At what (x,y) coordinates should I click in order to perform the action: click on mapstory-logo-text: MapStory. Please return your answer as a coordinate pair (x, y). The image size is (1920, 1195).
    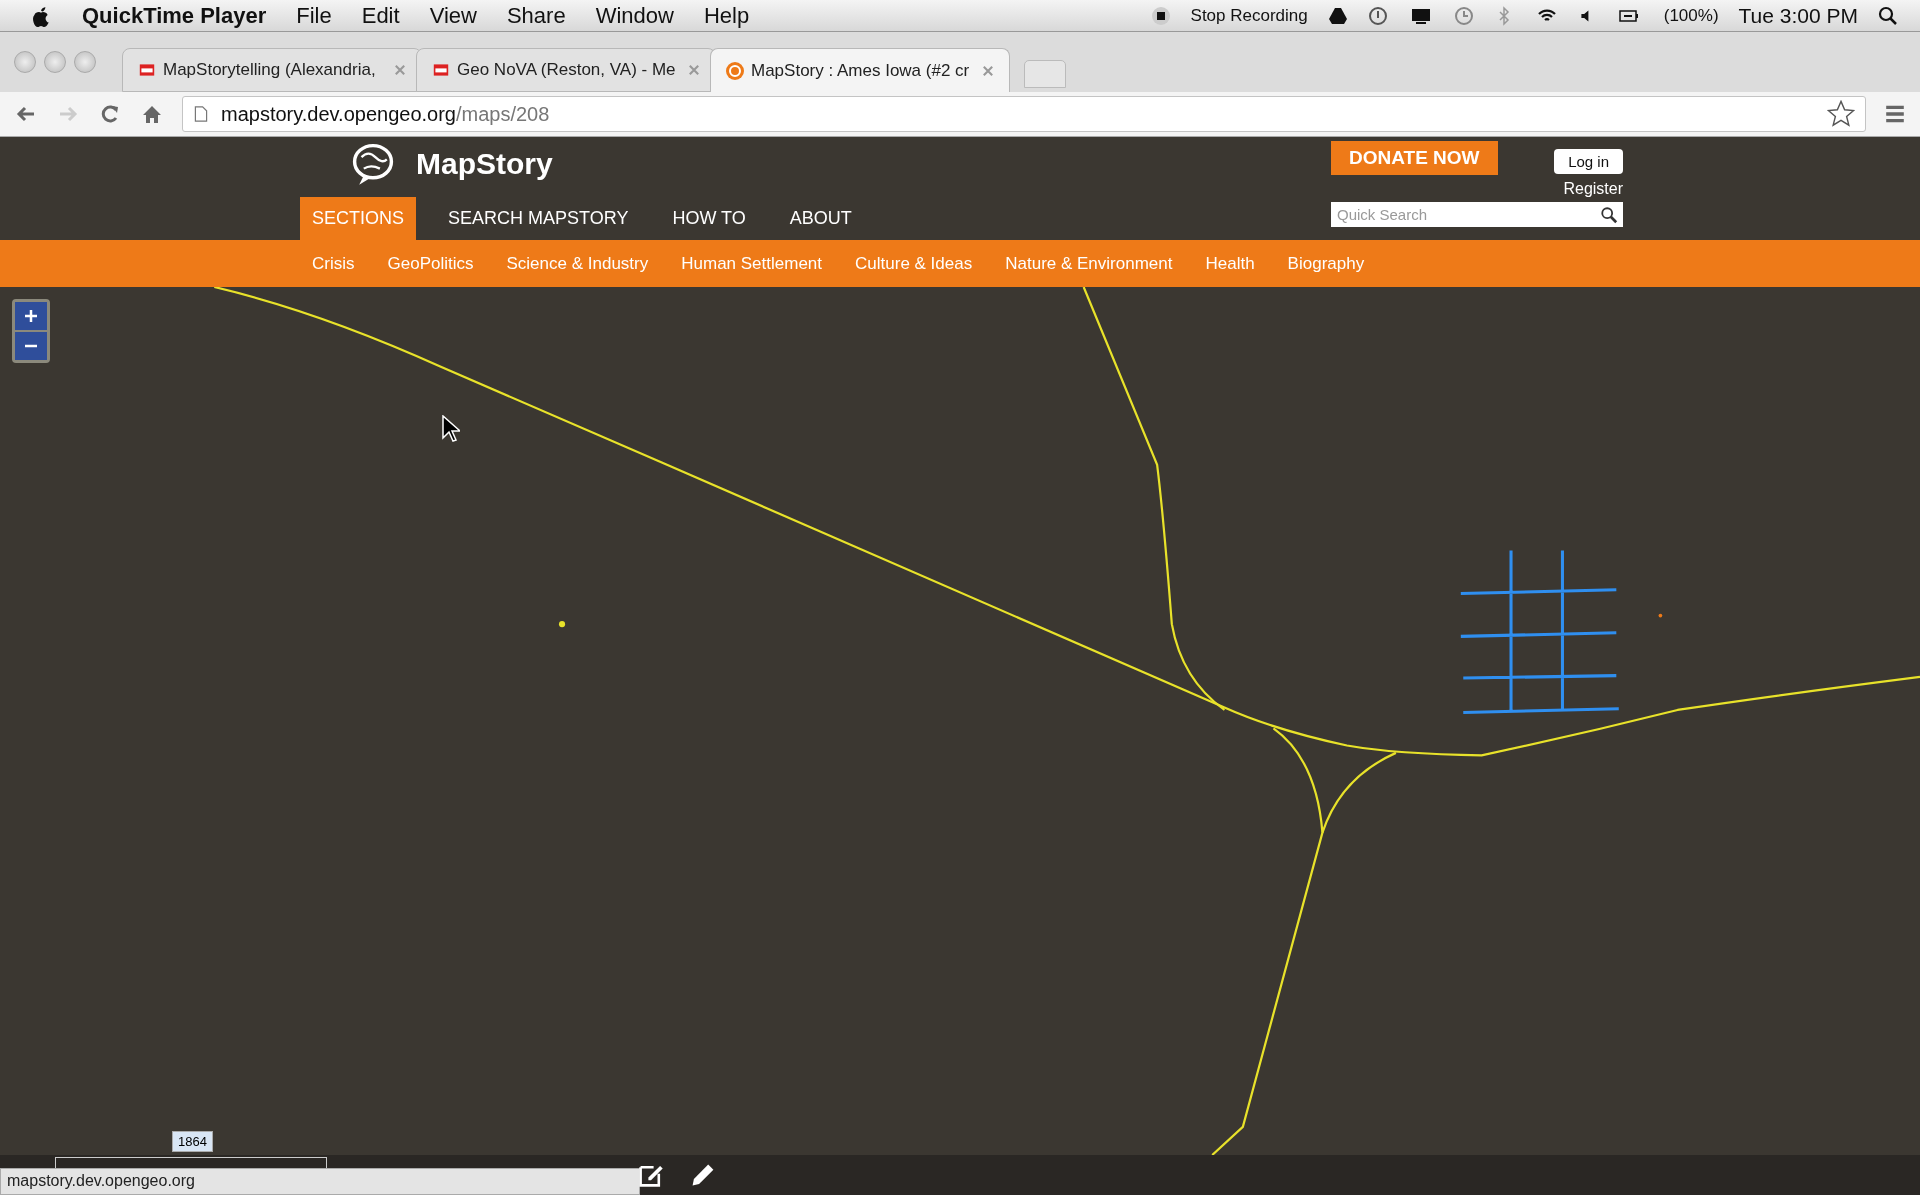
    Looking at the image, I should click on (484, 164).